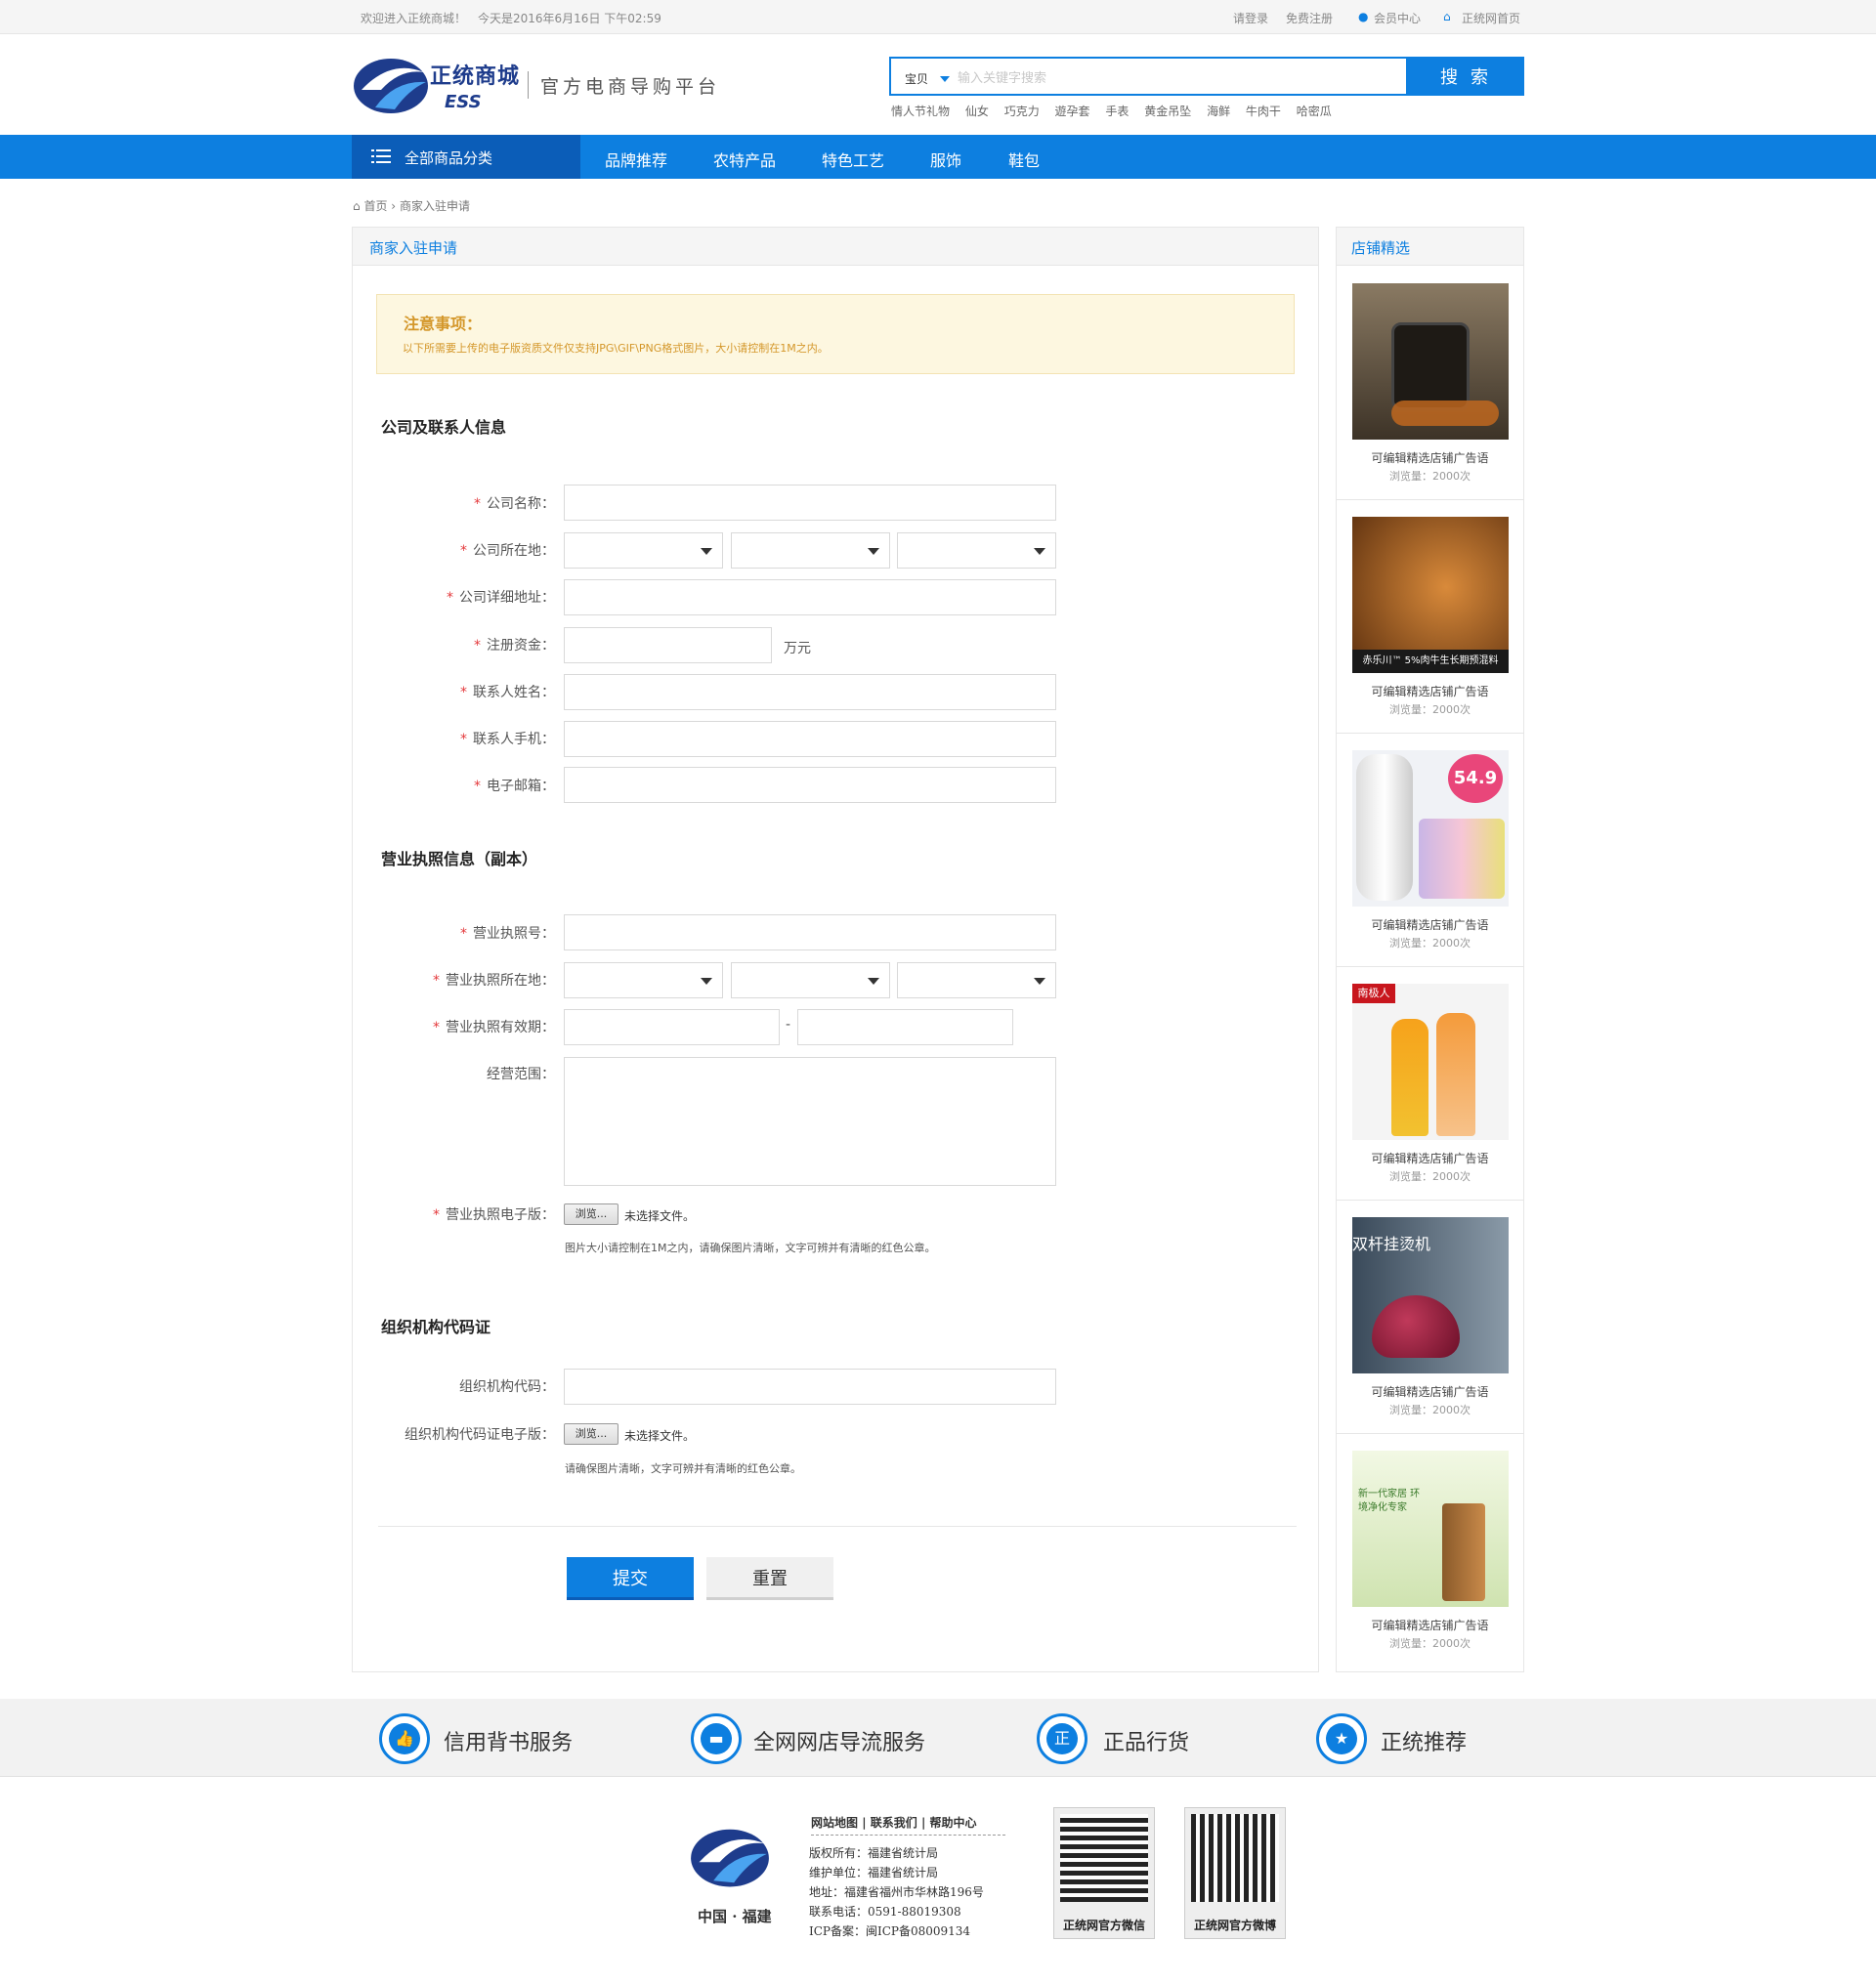 The height and width of the screenshot is (1984, 1876). I want to click on reset-button: 重置, so click(769, 1578).